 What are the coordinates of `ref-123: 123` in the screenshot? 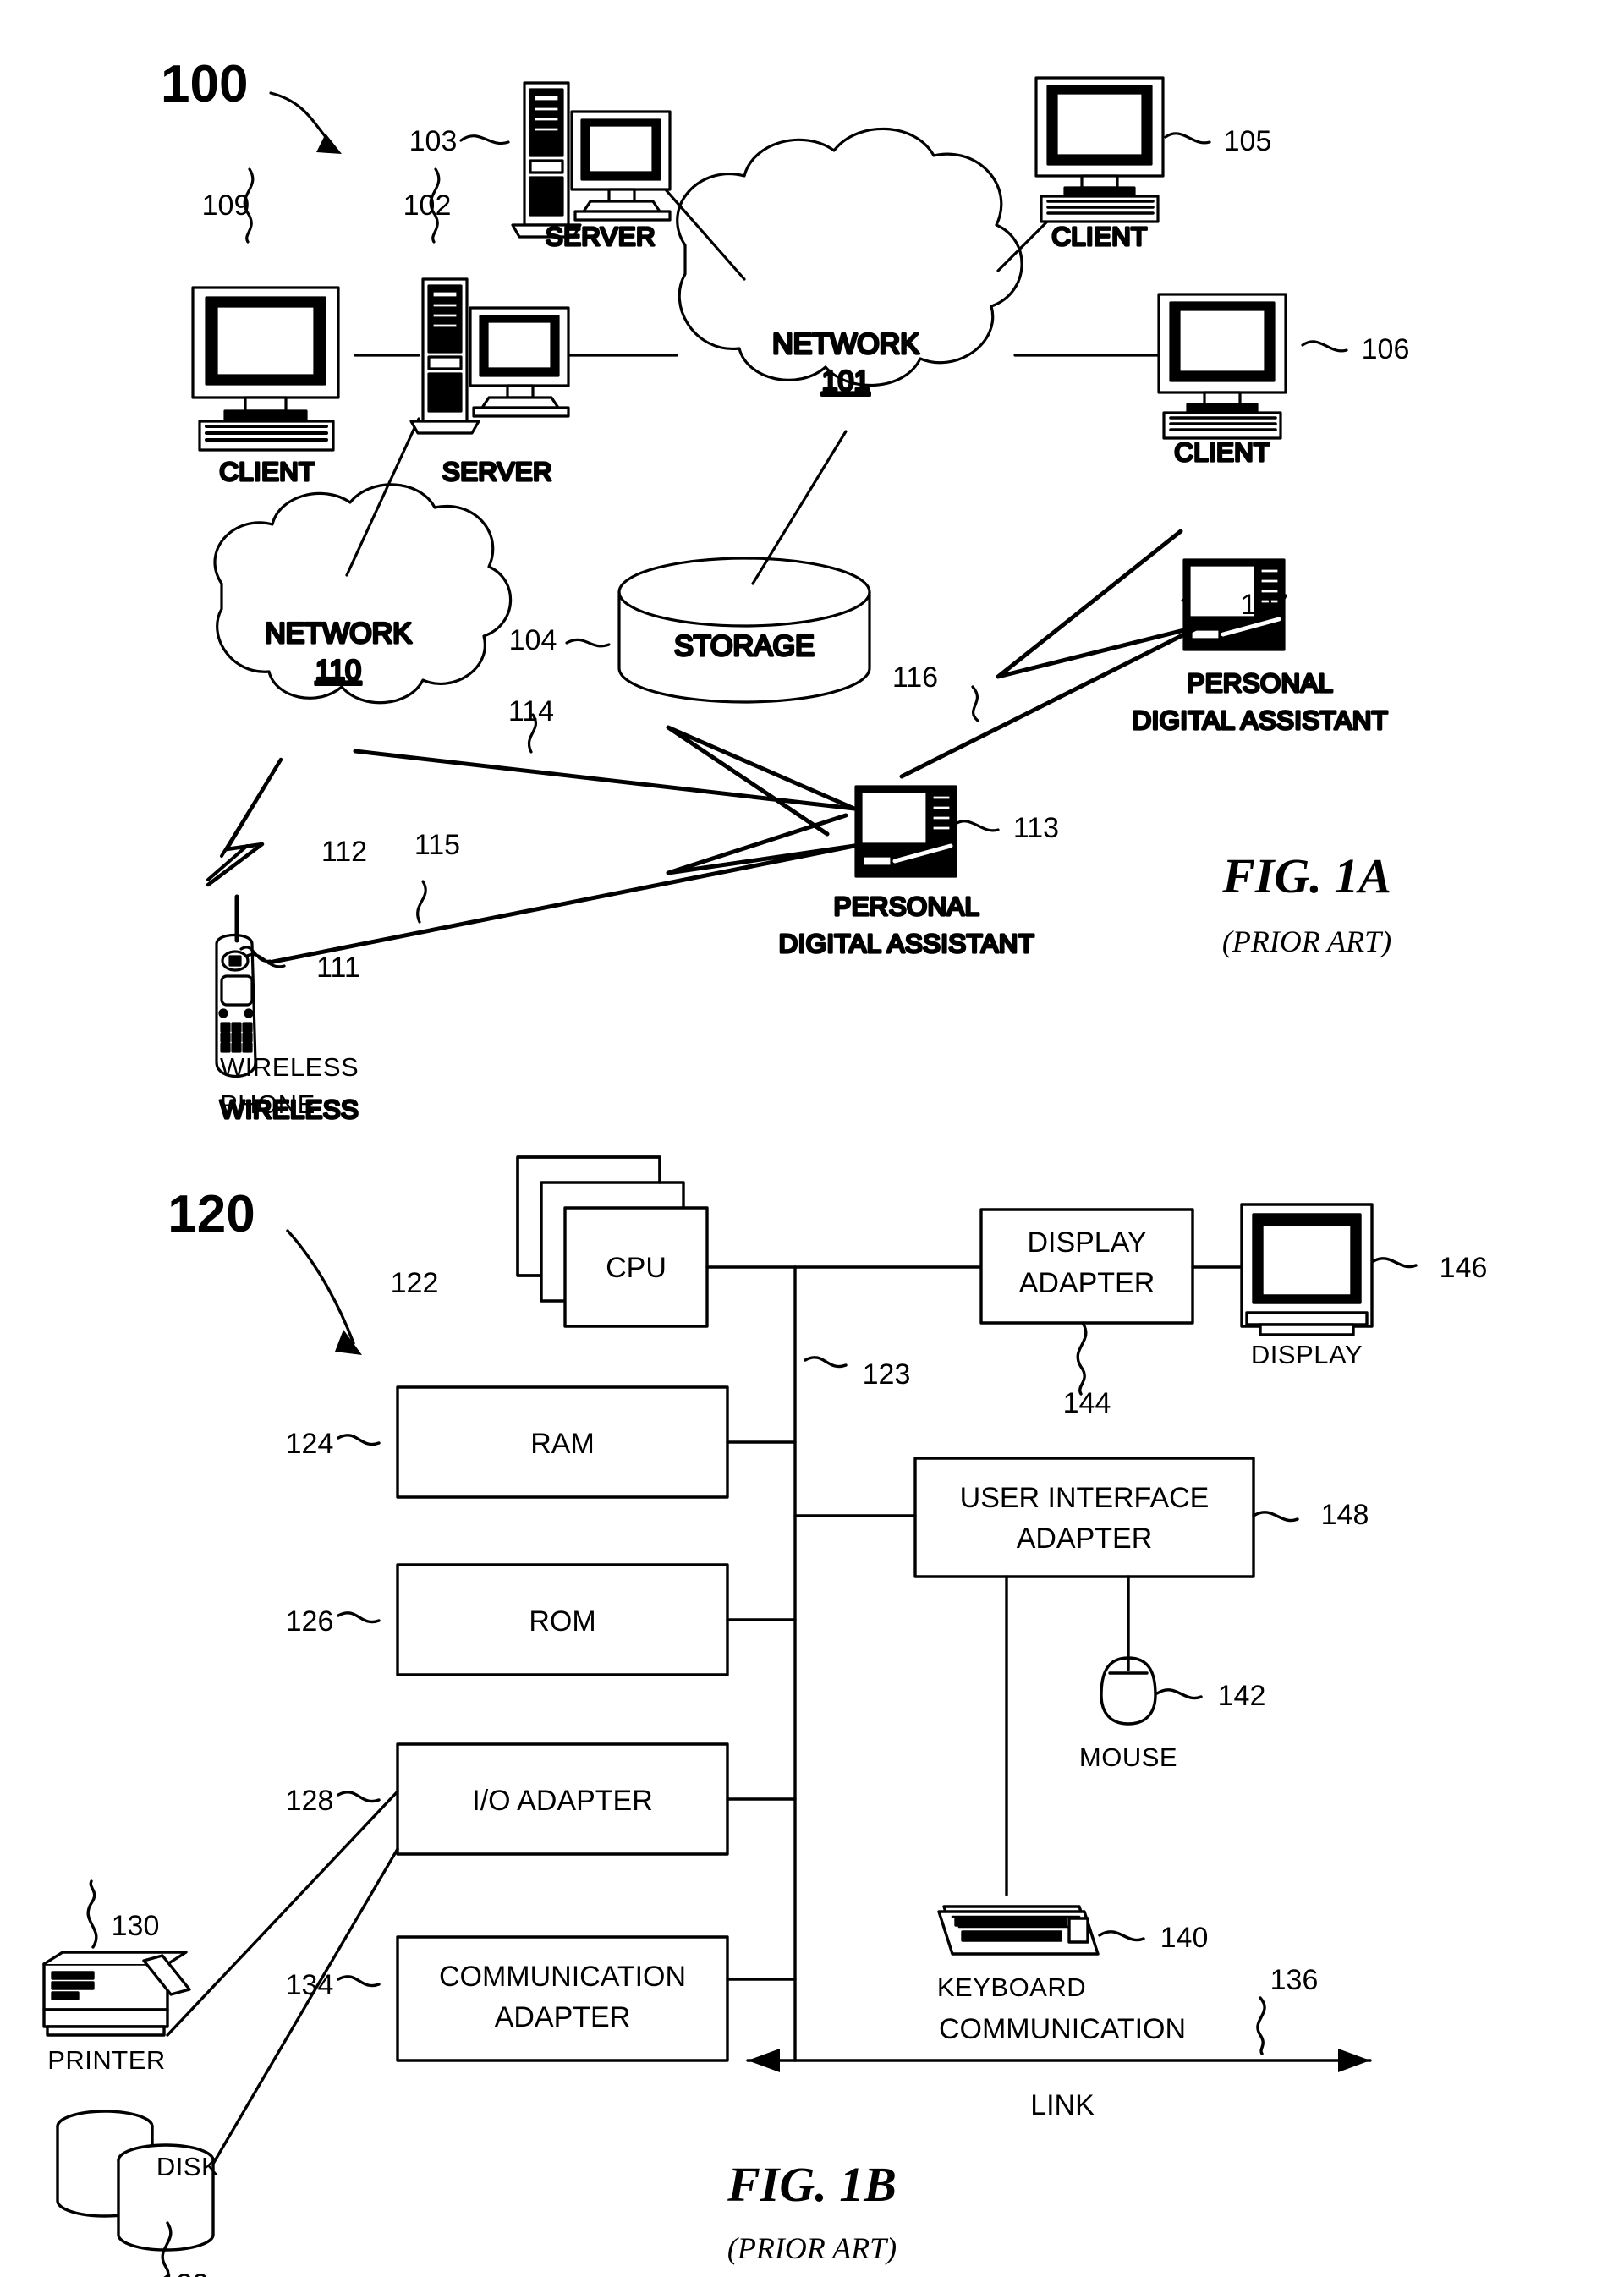 It's located at (887, 1374).